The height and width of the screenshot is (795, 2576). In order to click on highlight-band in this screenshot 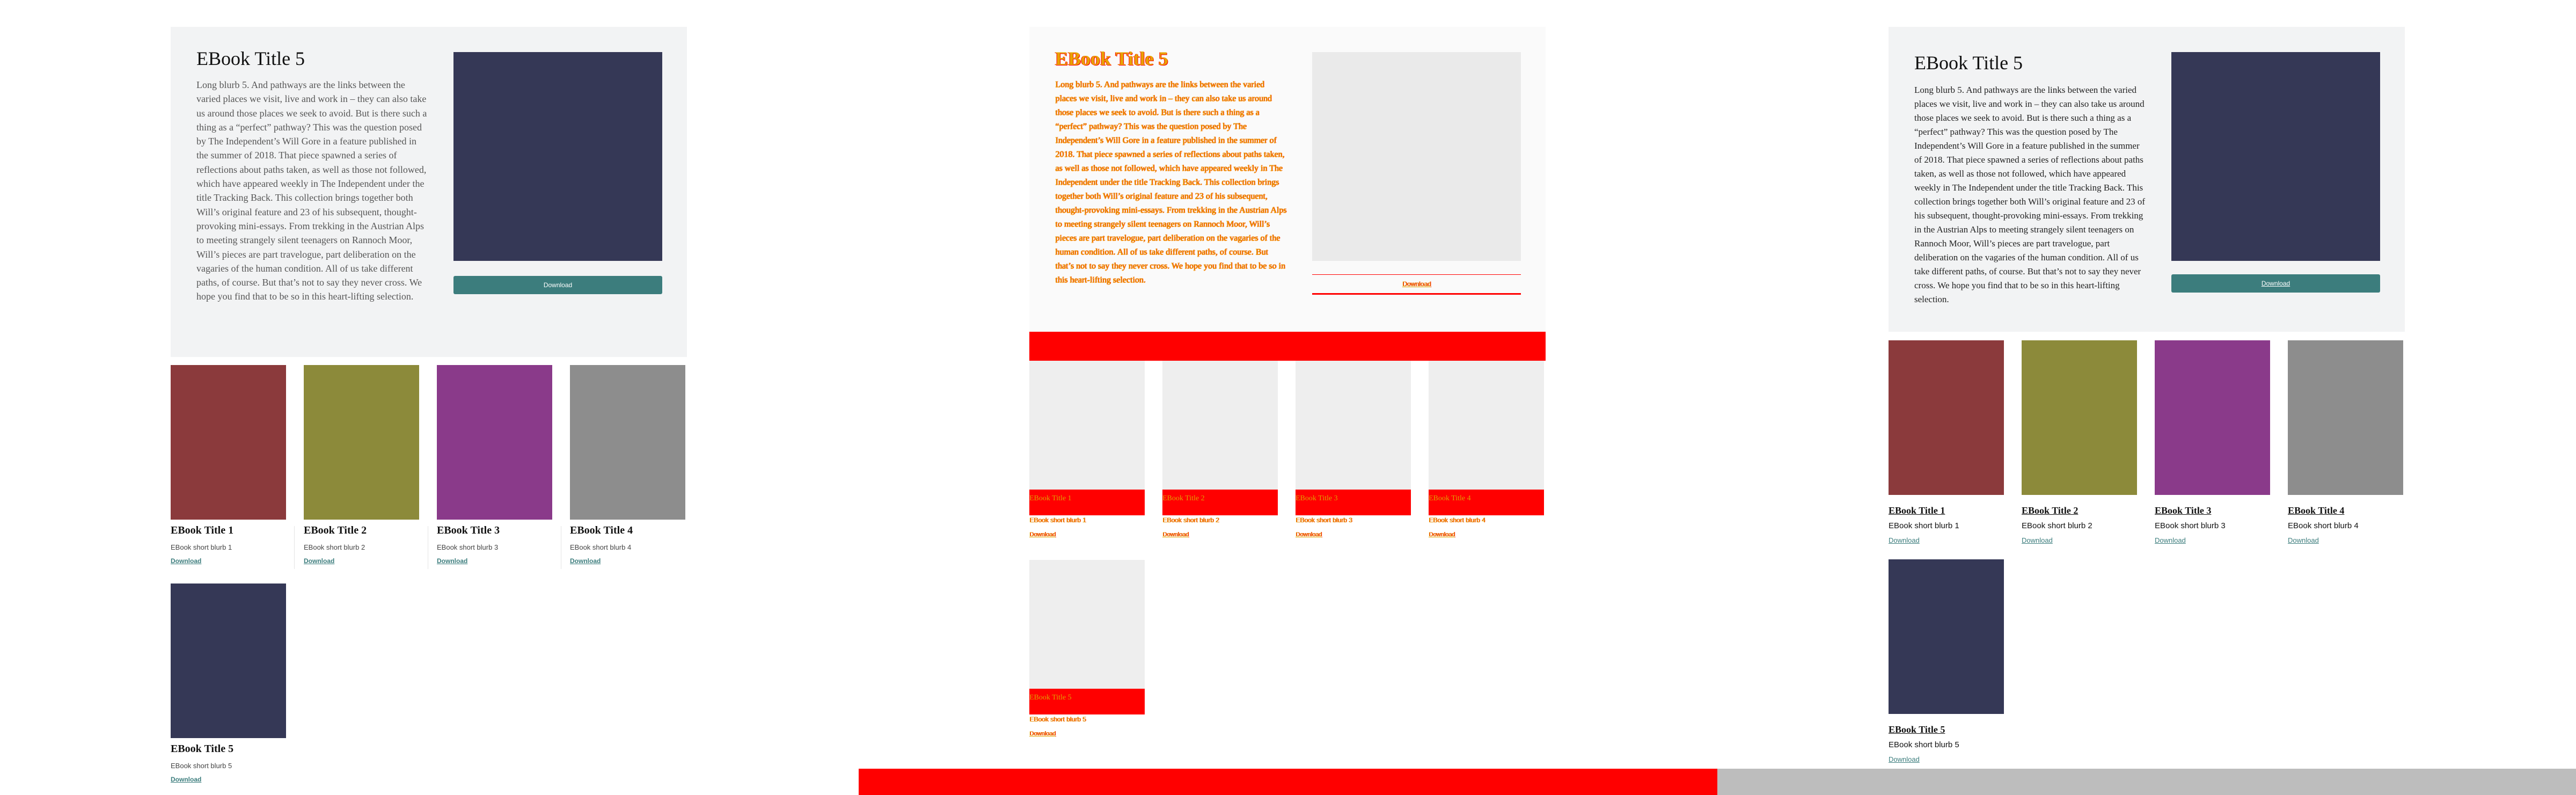, I will do `click(1287, 346)`.